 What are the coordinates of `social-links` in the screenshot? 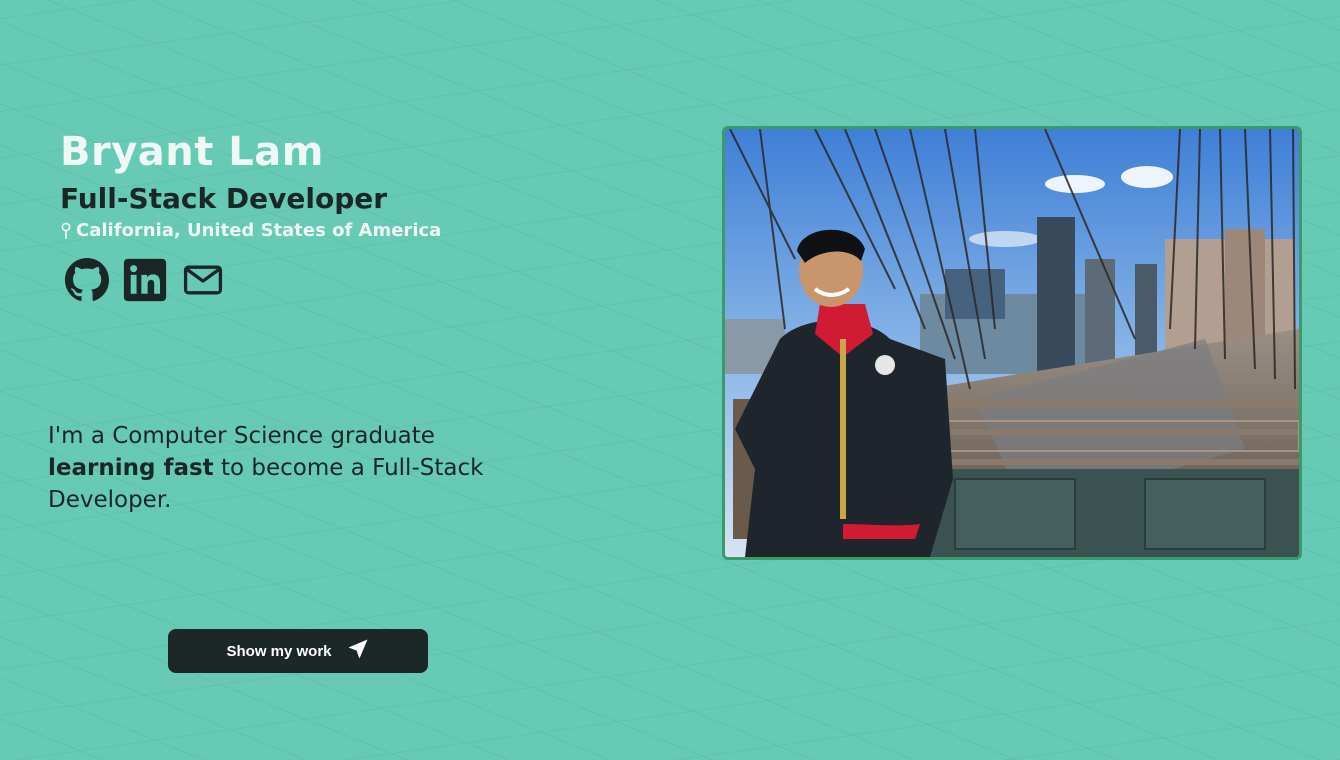 It's located at (322, 282).